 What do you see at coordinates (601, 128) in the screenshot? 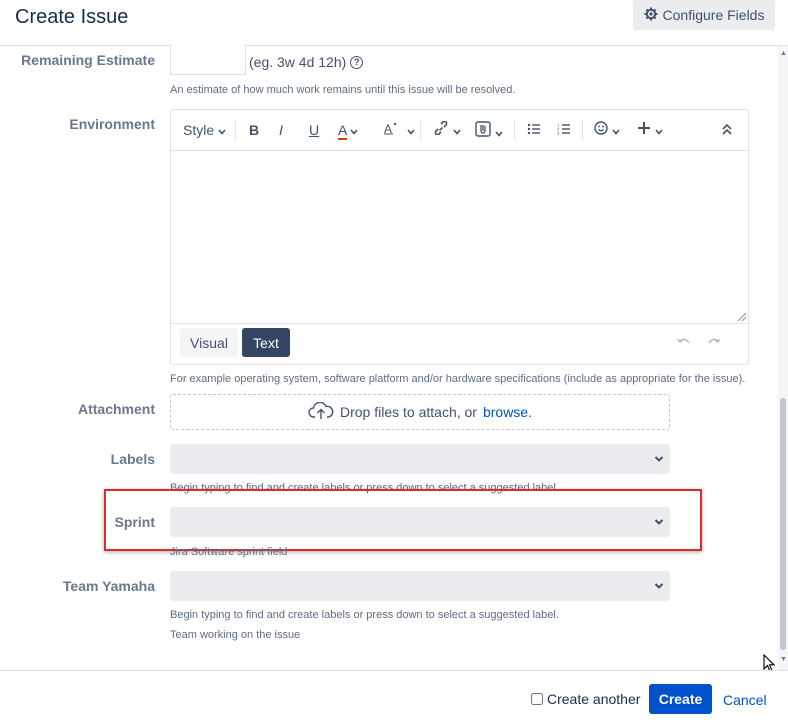
I see `emoji-icon` at bounding box center [601, 128].